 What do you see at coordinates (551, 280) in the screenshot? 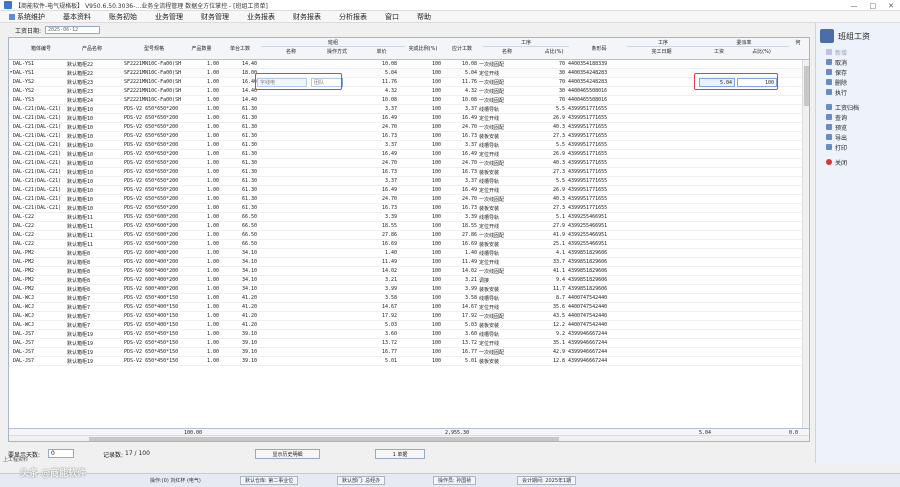
I see `table-cell: 9.4` at bounding box center [551, 280].